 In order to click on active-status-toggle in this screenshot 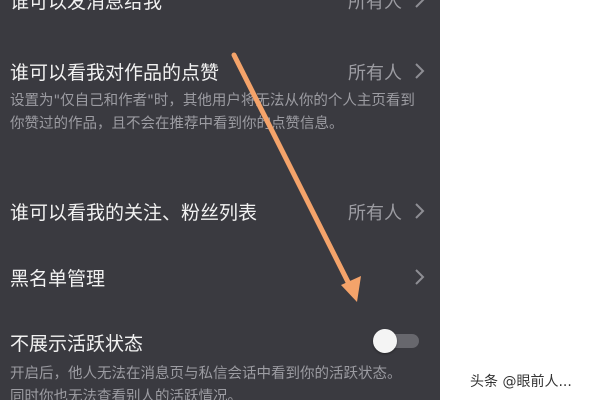, I will do `click(396, 341)`.